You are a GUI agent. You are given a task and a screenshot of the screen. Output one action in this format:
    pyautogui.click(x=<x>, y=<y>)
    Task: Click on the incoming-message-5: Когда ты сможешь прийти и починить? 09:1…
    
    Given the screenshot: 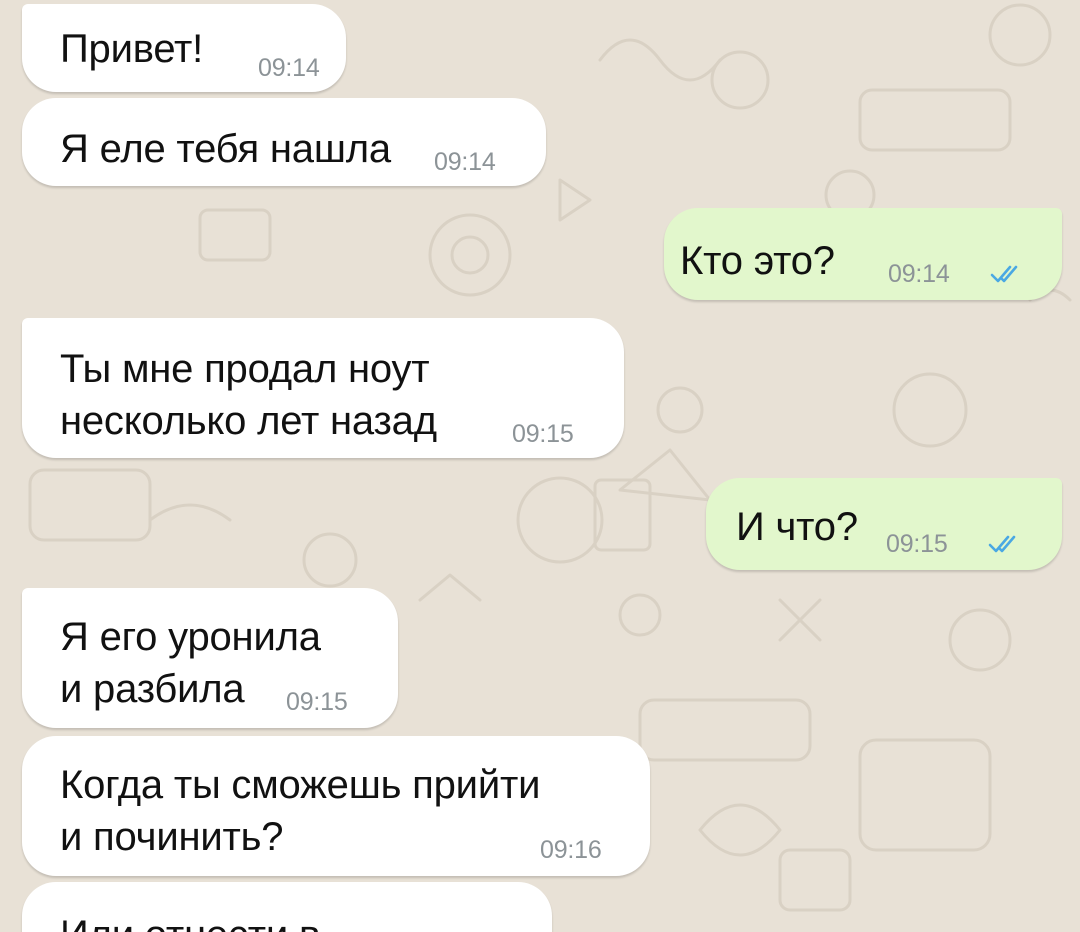 What is the action you would take?
    pyautogui.click(x=336, y=806)
    